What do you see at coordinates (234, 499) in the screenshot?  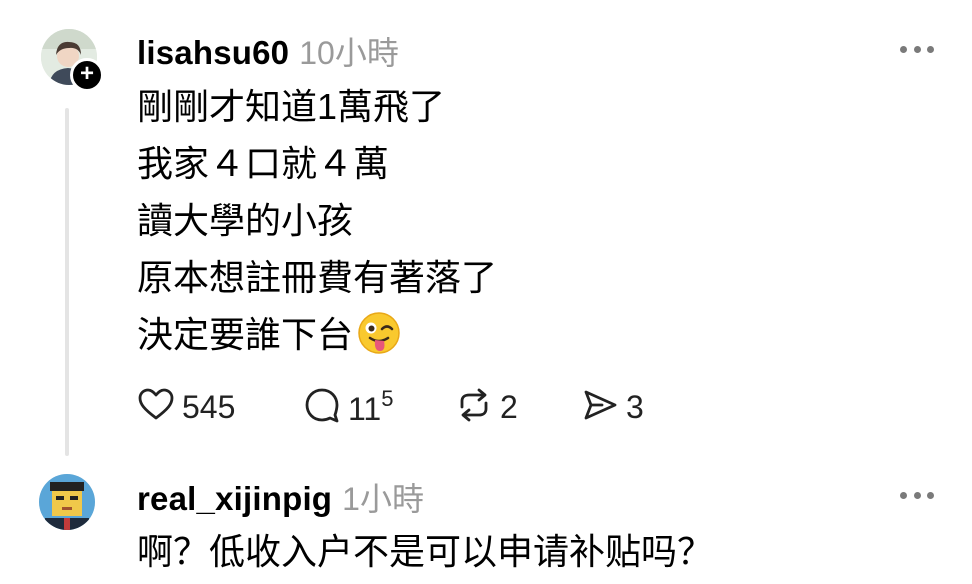 I see `username: real_xijinpig` at bounding box center [234, 499].